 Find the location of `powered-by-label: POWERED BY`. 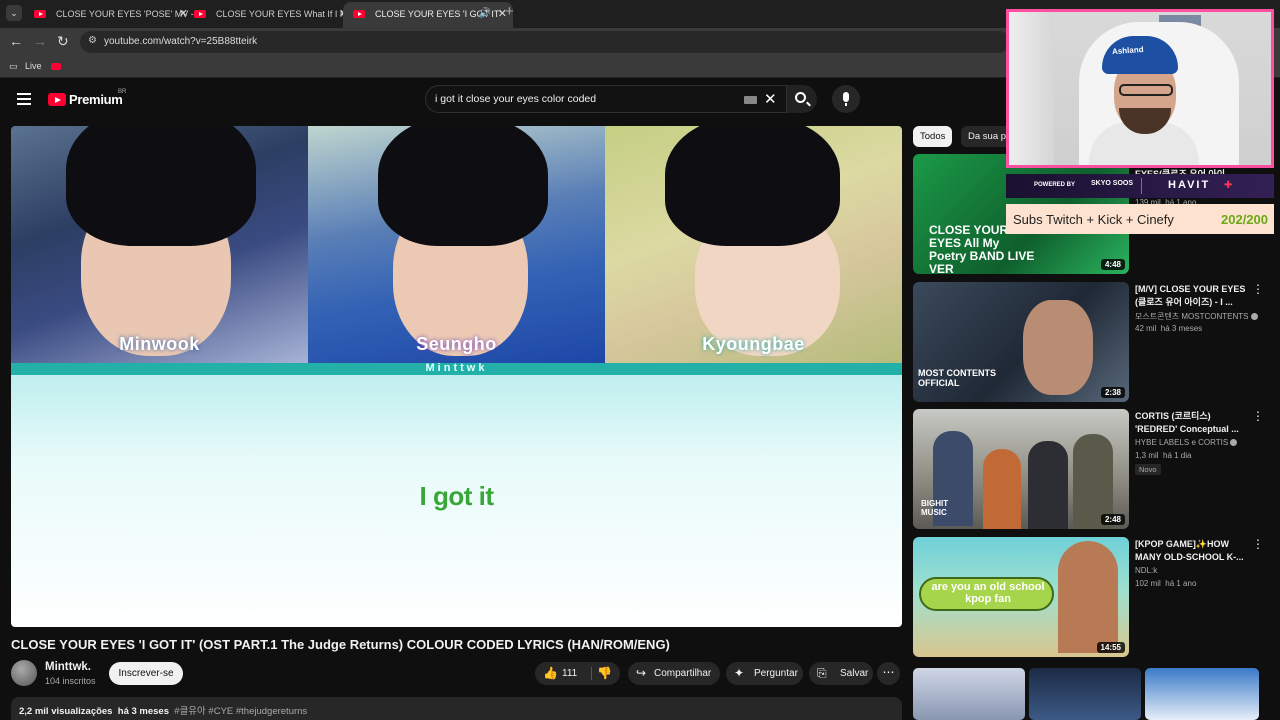

powered-by-label: POWERED BY is located at coordinates (1055, 185).